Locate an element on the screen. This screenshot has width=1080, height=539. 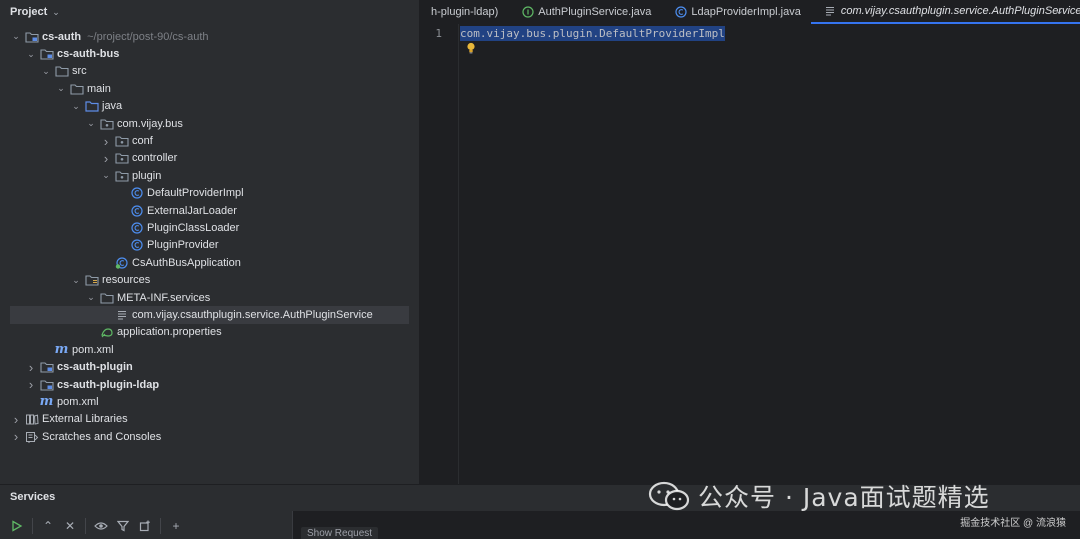
tree-node-cs-auth: ⌄ cs-auth ~/project/post-90/cs-auth is located at coordinates (209, 36).